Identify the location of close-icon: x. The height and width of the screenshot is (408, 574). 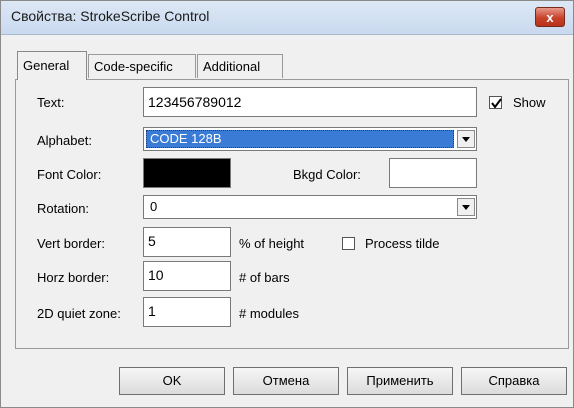
(550, 17).